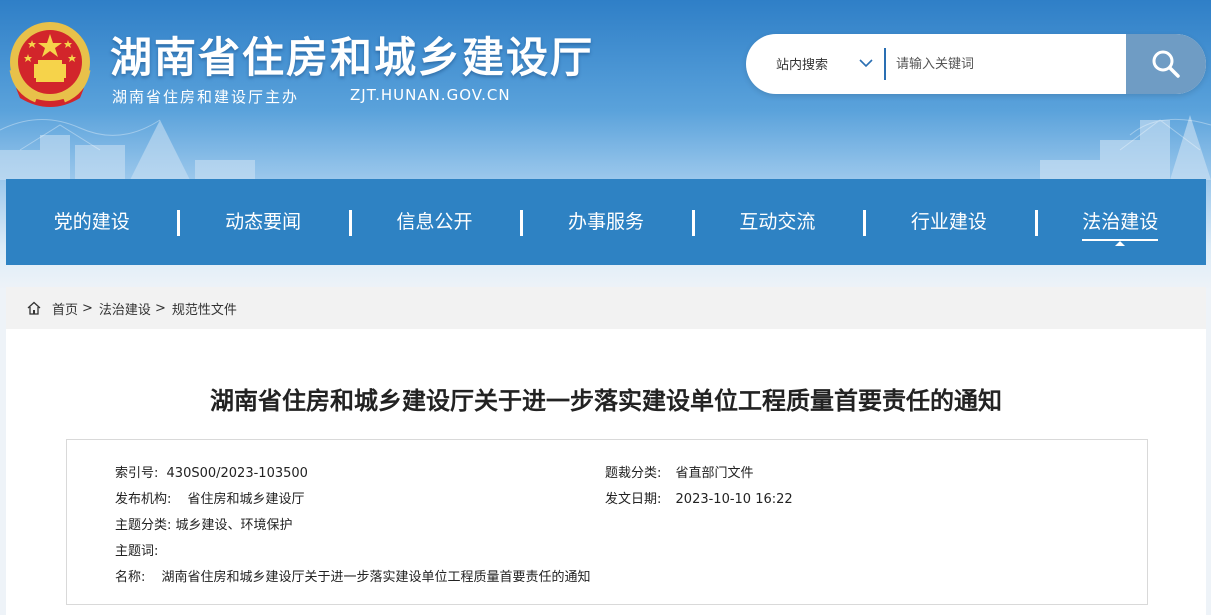 The height and width of the screenshot is (615, 1211). What do you see at coordinates (237, 473) in the screenshot?
I see `meta-index-value: 430S00/2023-103500` at bounding box center [237, 473].